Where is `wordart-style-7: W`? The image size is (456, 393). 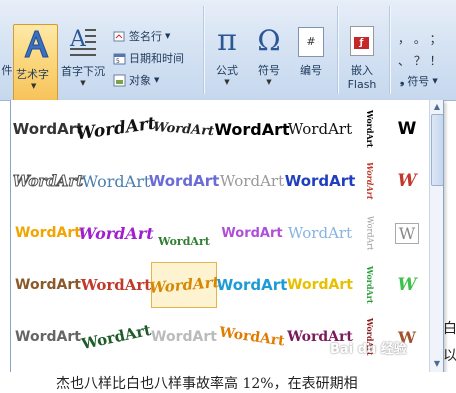 wordart-style-7: W is located at coordinates (407, 129).